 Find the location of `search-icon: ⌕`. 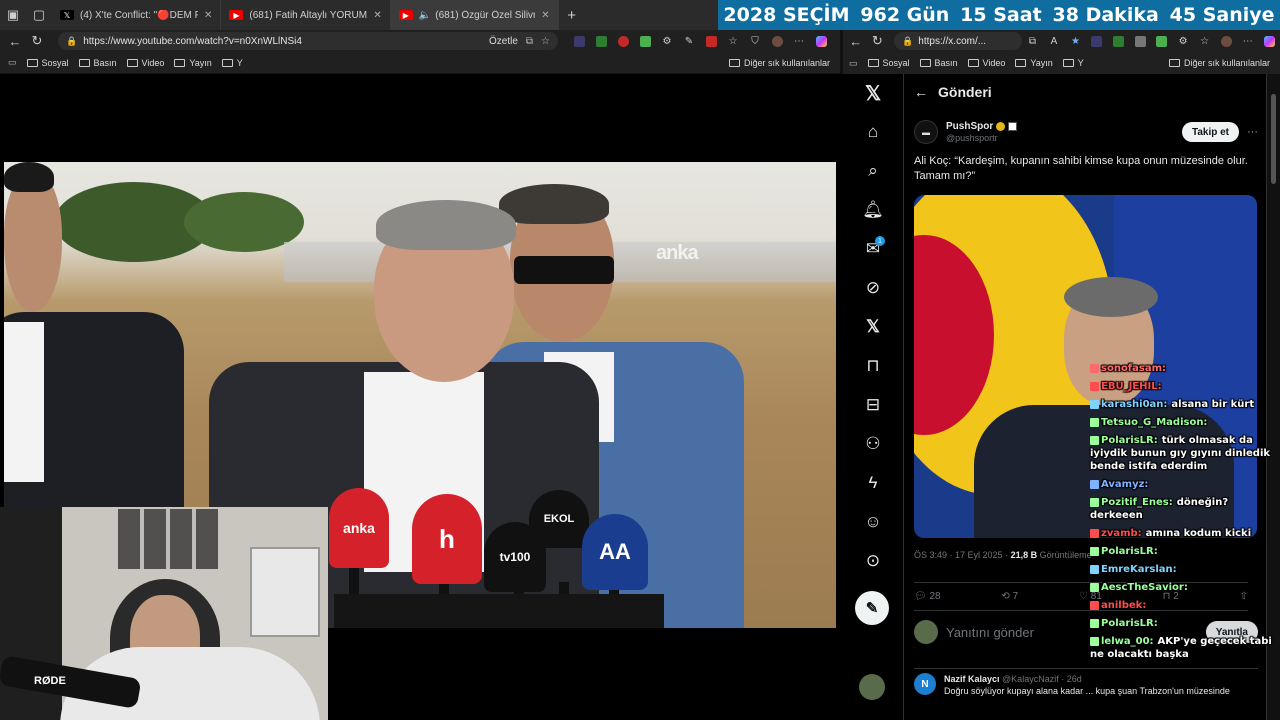

search-icon: ⌕ is located at coordinates (873, 171).